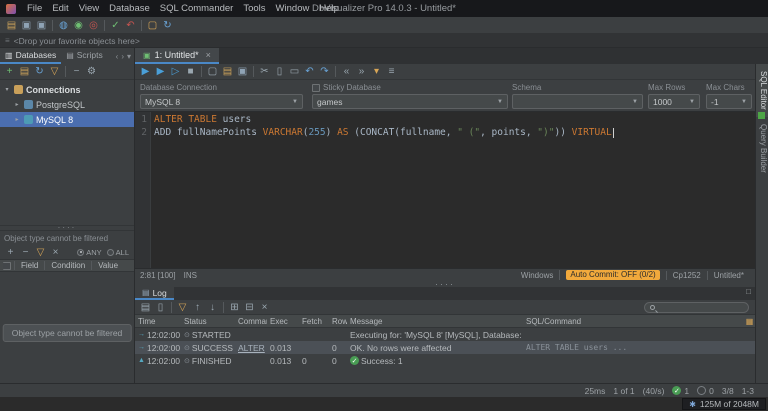 This screenshot has height=411, width=768. What do you see at coordinates (729, 101) in the screenshot?
I see `max-chars-dropdown: -1 ▼` at bounding box center [729, 101].